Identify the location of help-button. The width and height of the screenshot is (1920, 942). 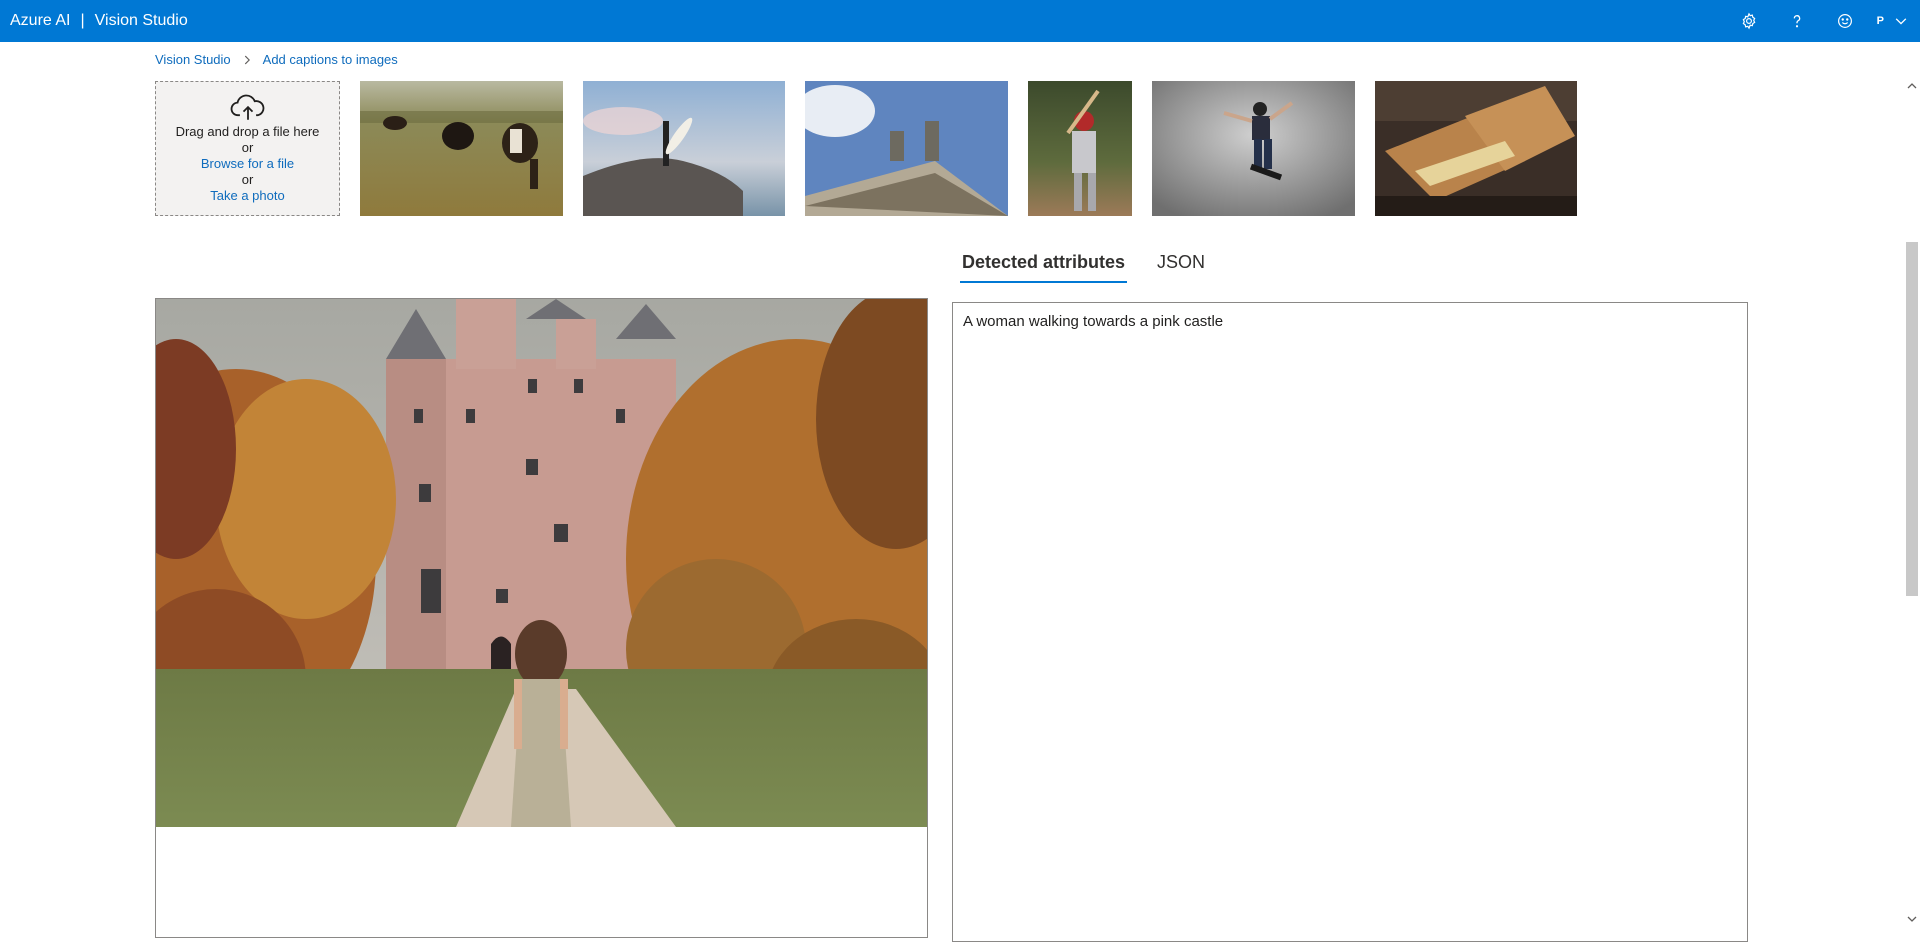
(1797, 21).